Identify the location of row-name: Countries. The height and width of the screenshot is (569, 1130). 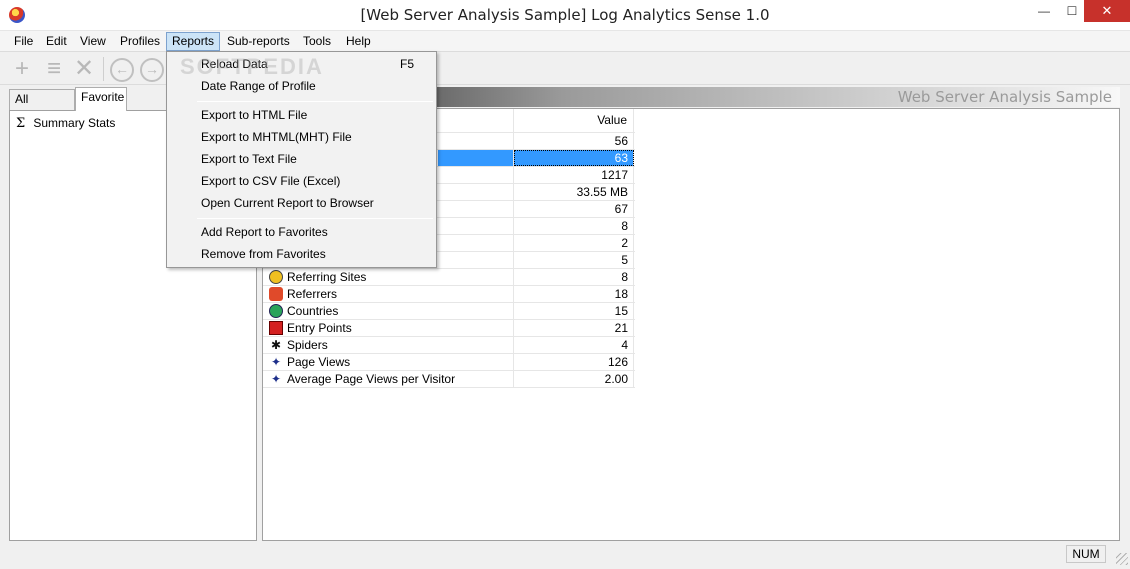
(388, 311).